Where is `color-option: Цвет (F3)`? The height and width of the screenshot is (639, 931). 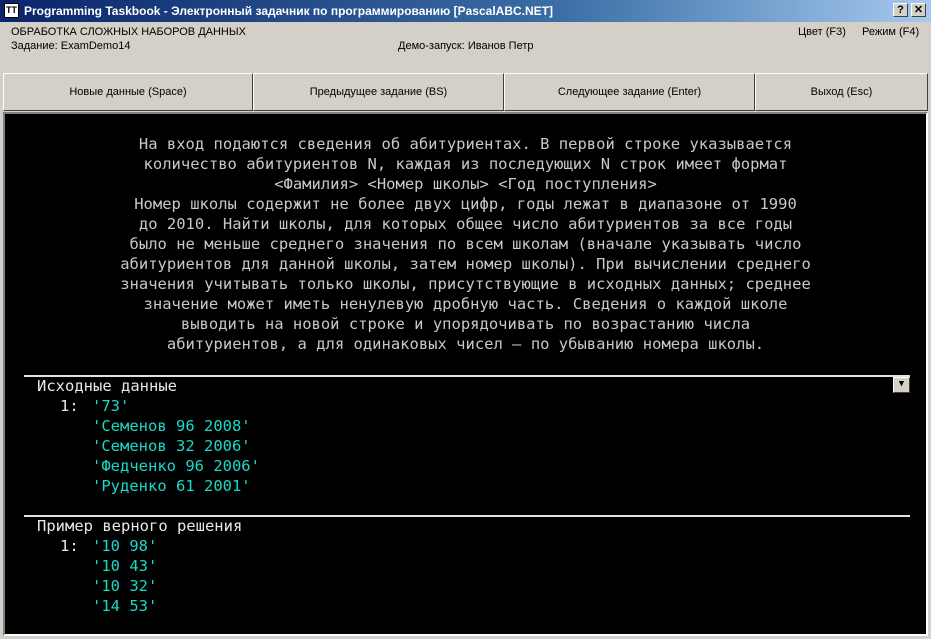
color-option: Цвет (F3) is located at coordinates (822, 32).